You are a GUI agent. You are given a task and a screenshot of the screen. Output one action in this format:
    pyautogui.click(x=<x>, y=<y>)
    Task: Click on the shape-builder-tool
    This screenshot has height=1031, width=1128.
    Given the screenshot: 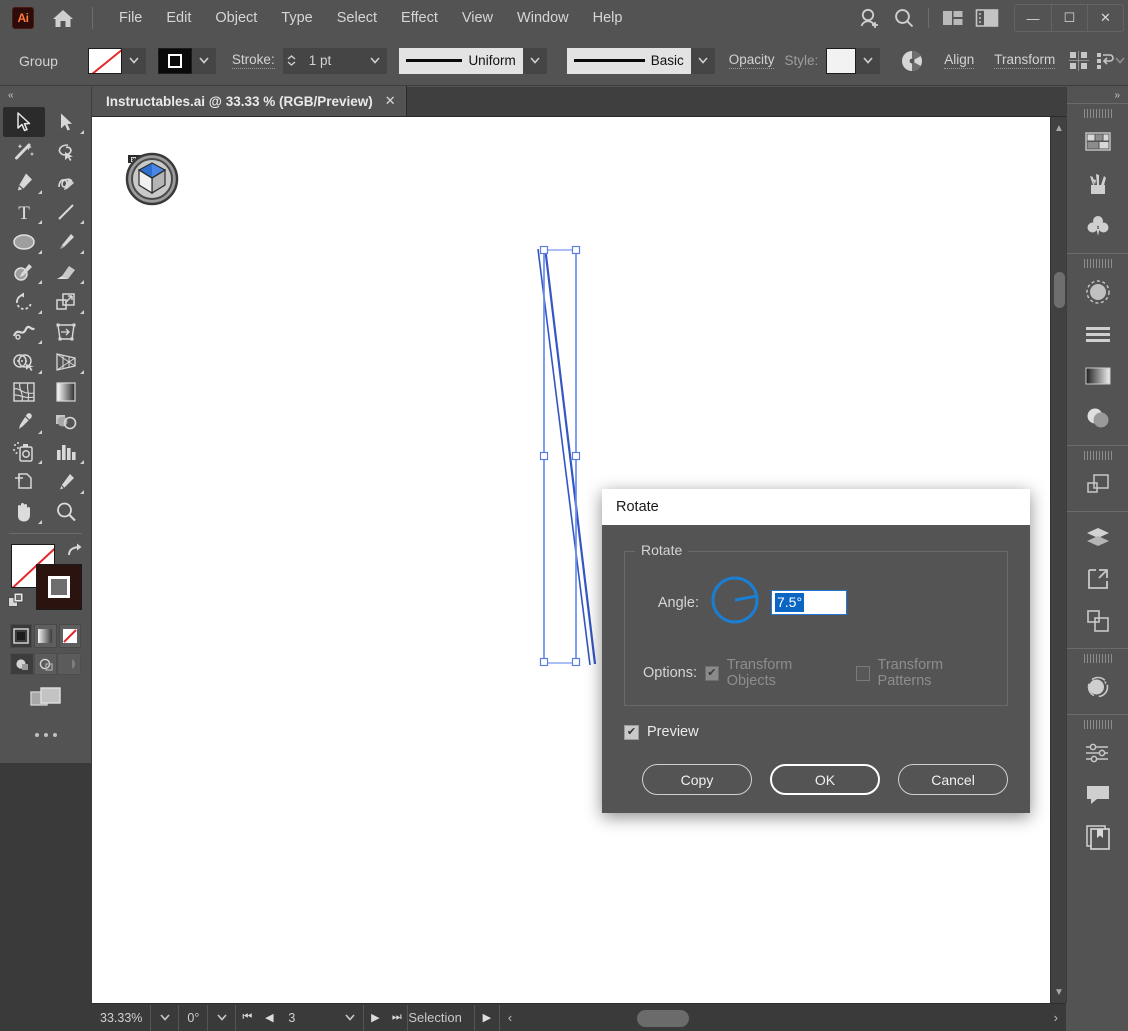 What is the action you would take?
    pyautogui.click(x=24, y=362)
    